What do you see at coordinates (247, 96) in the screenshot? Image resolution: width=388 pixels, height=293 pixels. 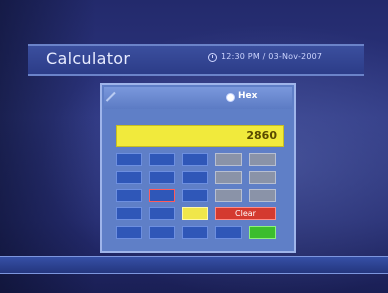 I see `mode-label: Hex` at bounding box center [247, 96].